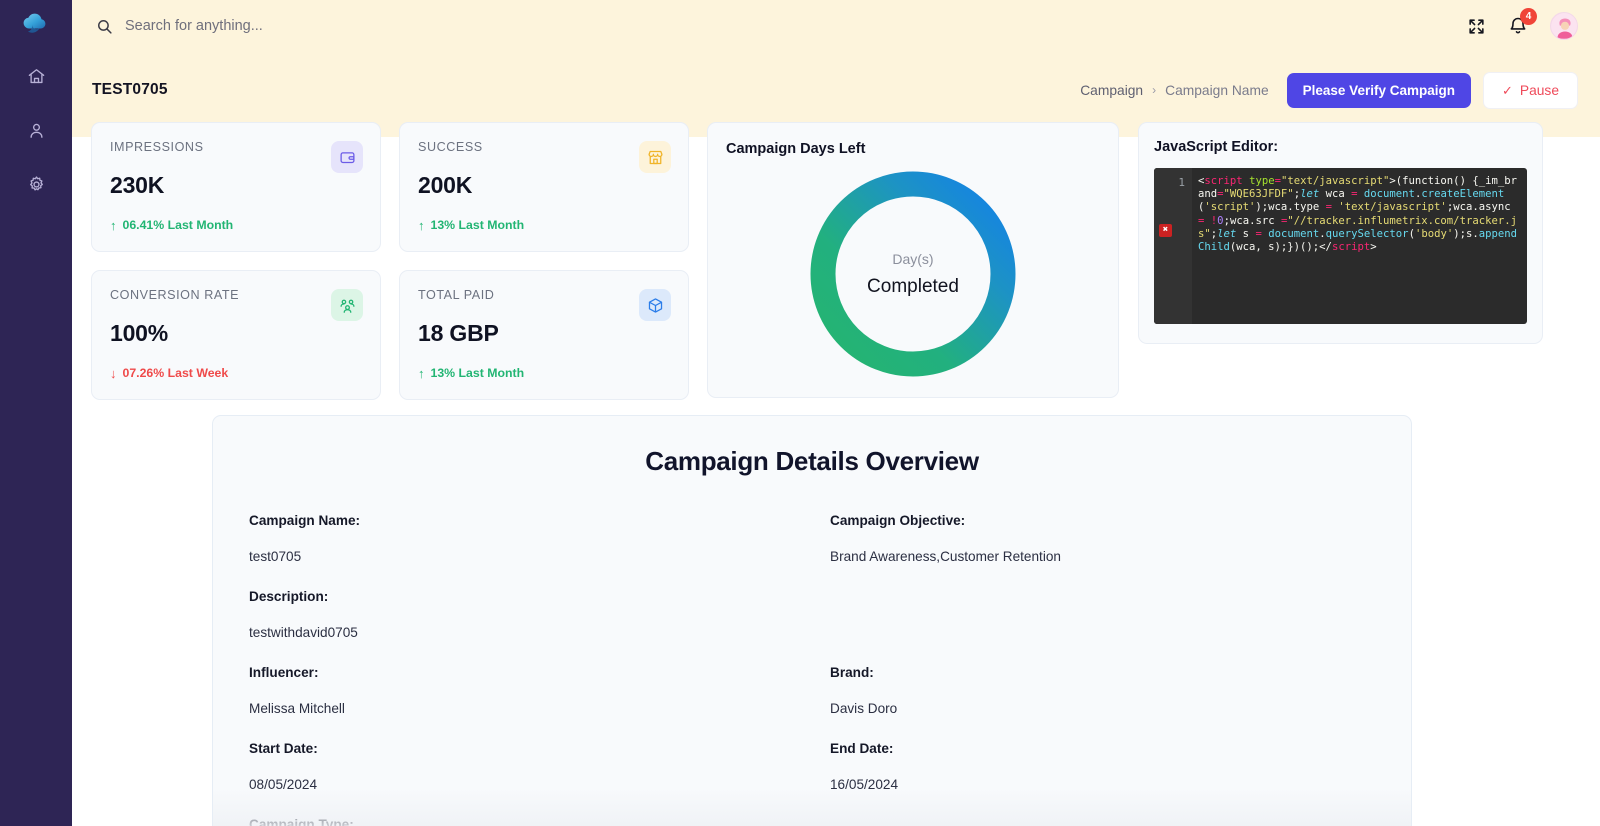  I want to click on user-avatar-icon, so click(1564, 26).